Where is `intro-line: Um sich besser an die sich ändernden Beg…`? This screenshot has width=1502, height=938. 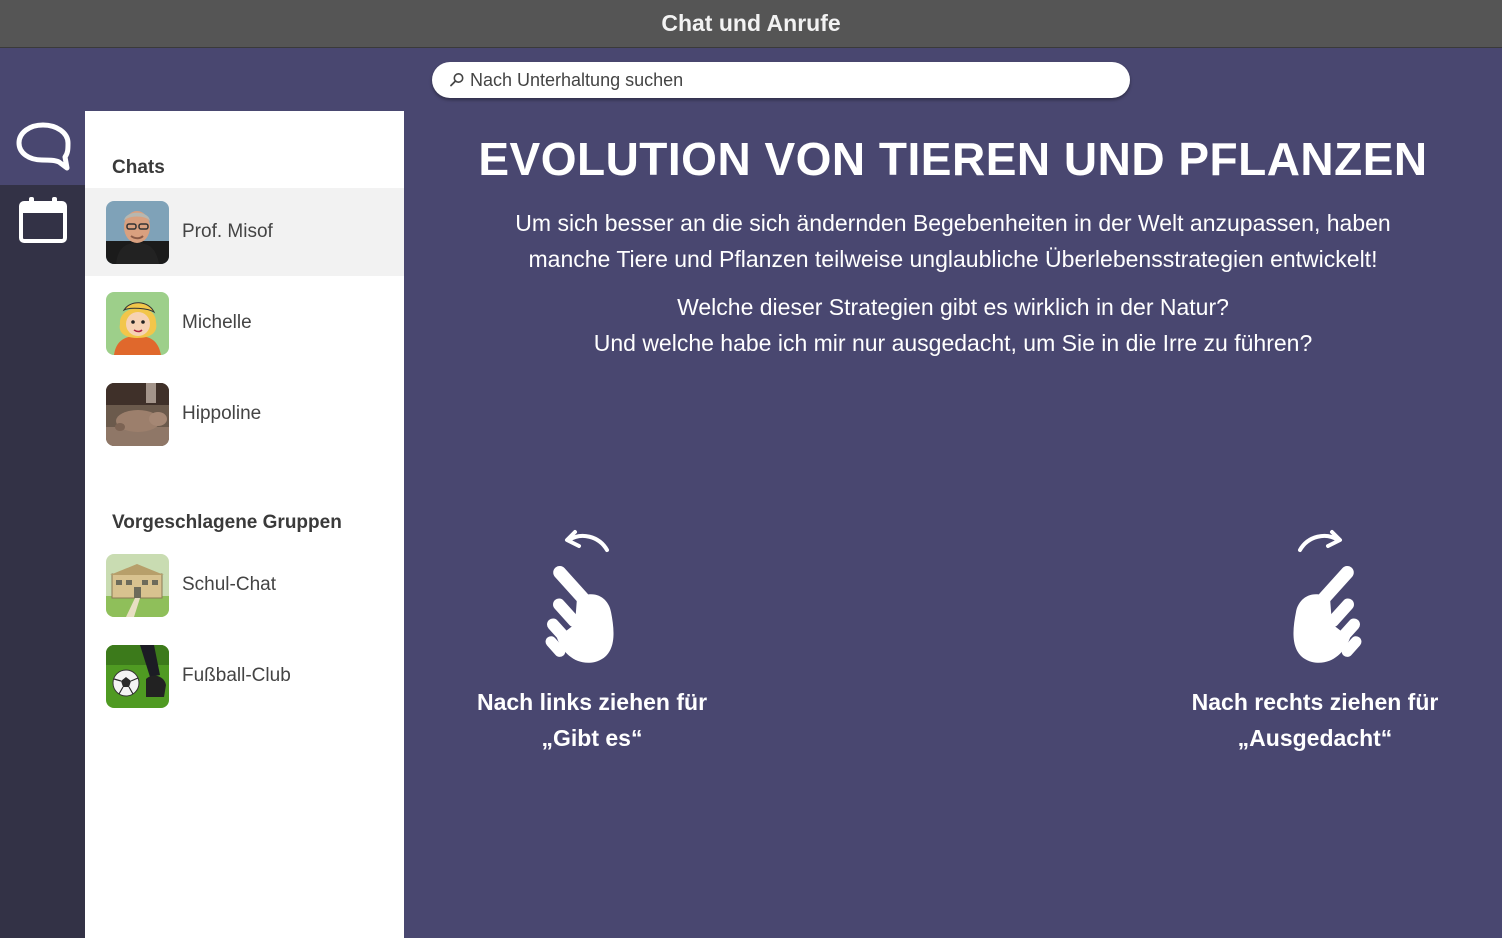 intro-line: Um sich besser an die sich ändernden Beg… is located at coordinates (953, 223).